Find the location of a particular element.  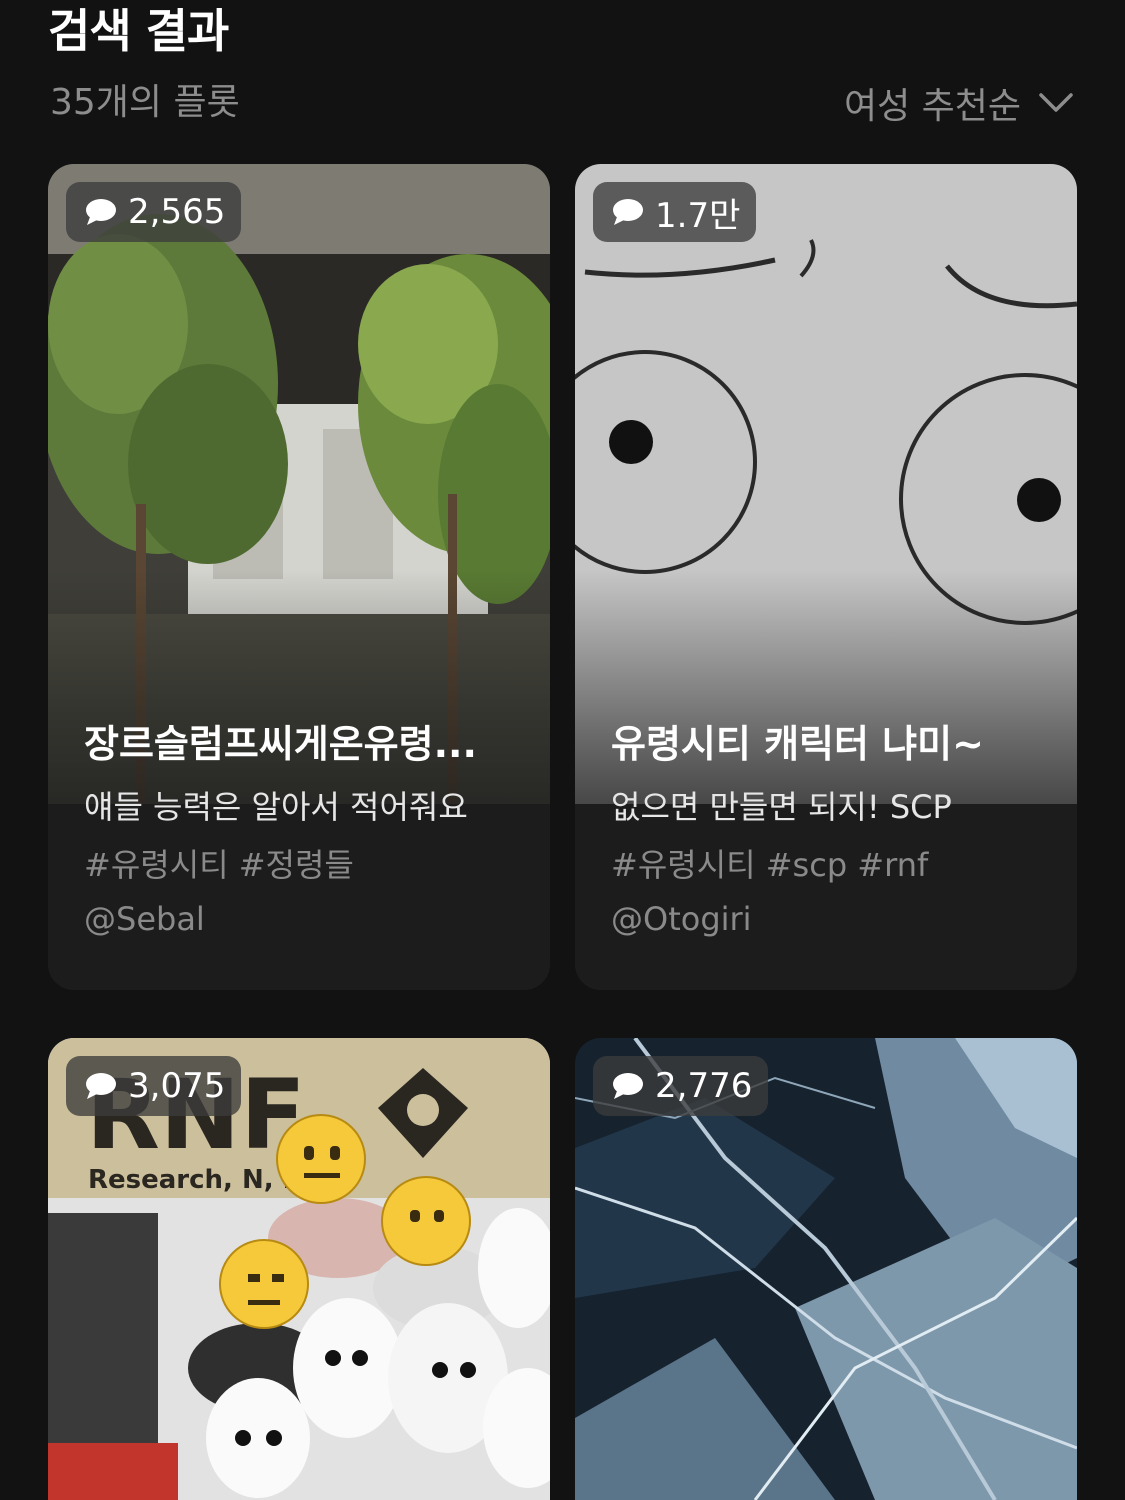

plot-card: RNF Research, N, Filin is located at coordinates (299, 1269).